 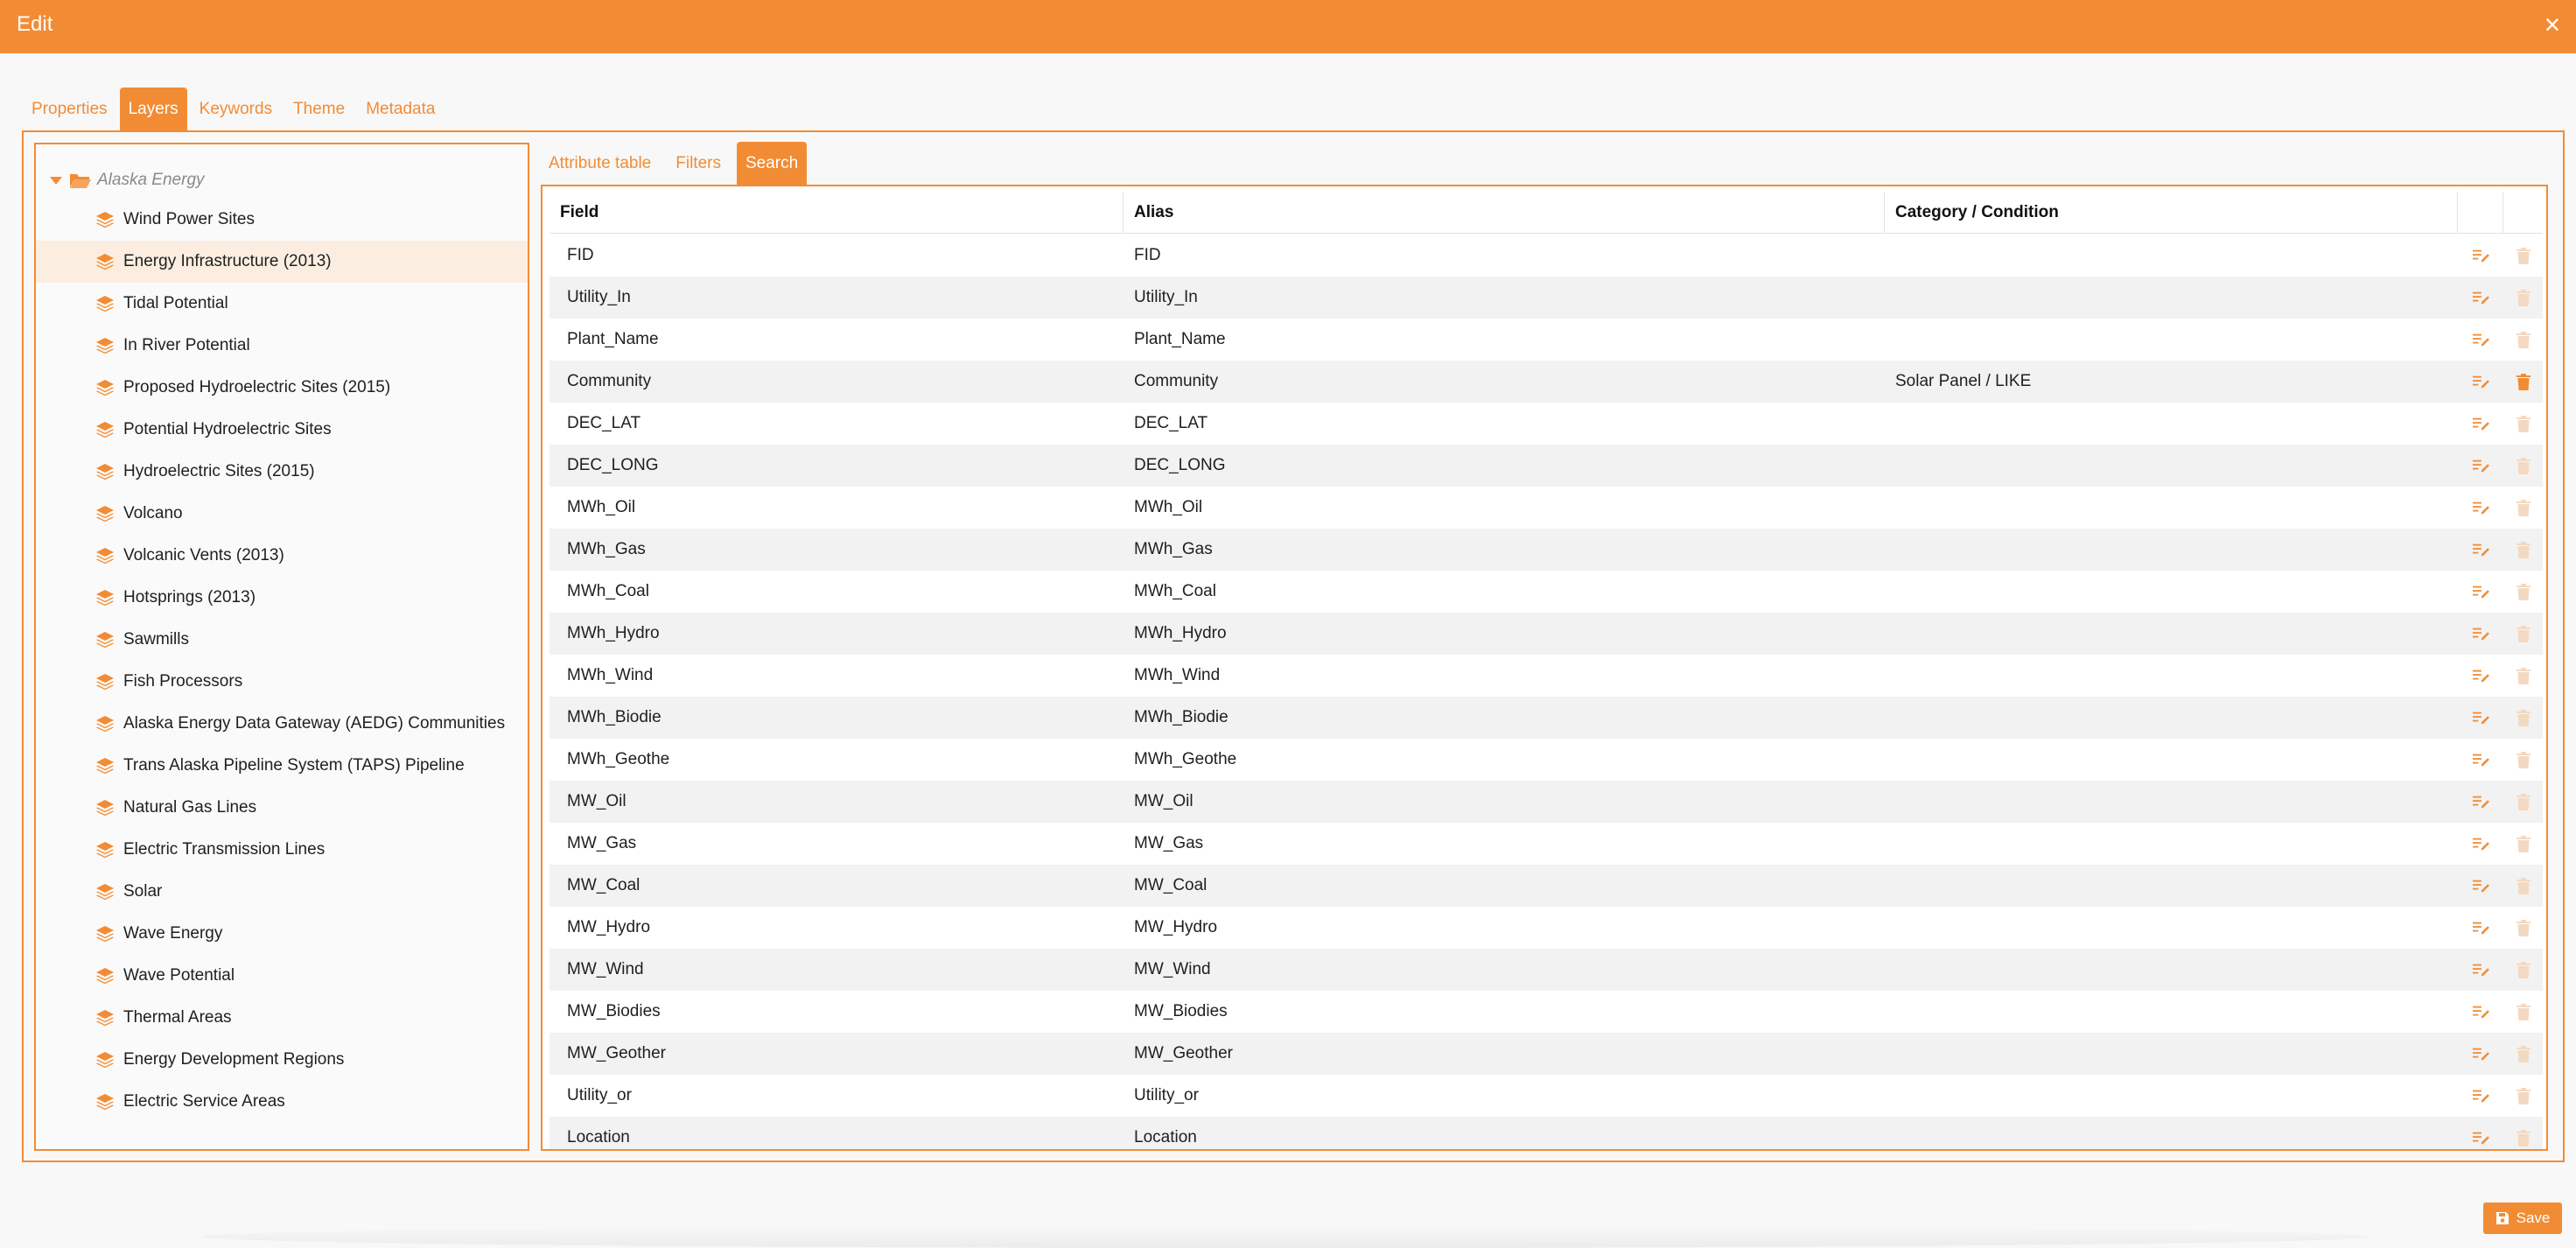 What do you see at coordinates (282, 388) in the screenshot?
I see `tree-item-proposed-hydroelectric-sites-2015: Proposed Hydroelectric Sites (2015)` at bounding box center [282, 388].